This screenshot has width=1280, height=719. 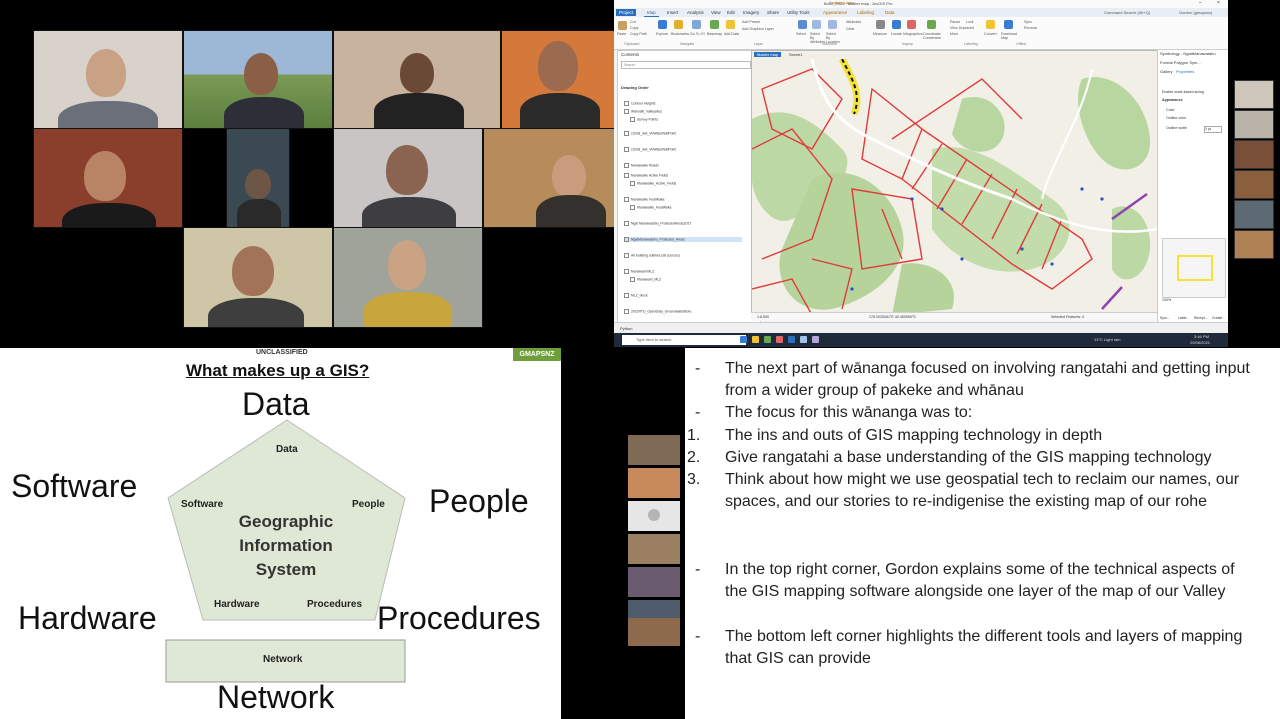 What do you see at coordinates (633, 22) in the screenshot?
I see `cut-button: Cut` at bounding box center [633, 22].